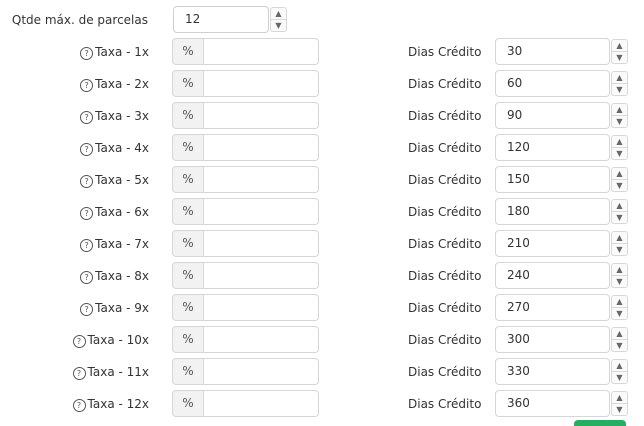 The width and height of the screenshot is (644, 426). I want to click on installment-row: ? Taxa - 10x% Dias Crédito 300 ▲ ▼, so click(322, 340).